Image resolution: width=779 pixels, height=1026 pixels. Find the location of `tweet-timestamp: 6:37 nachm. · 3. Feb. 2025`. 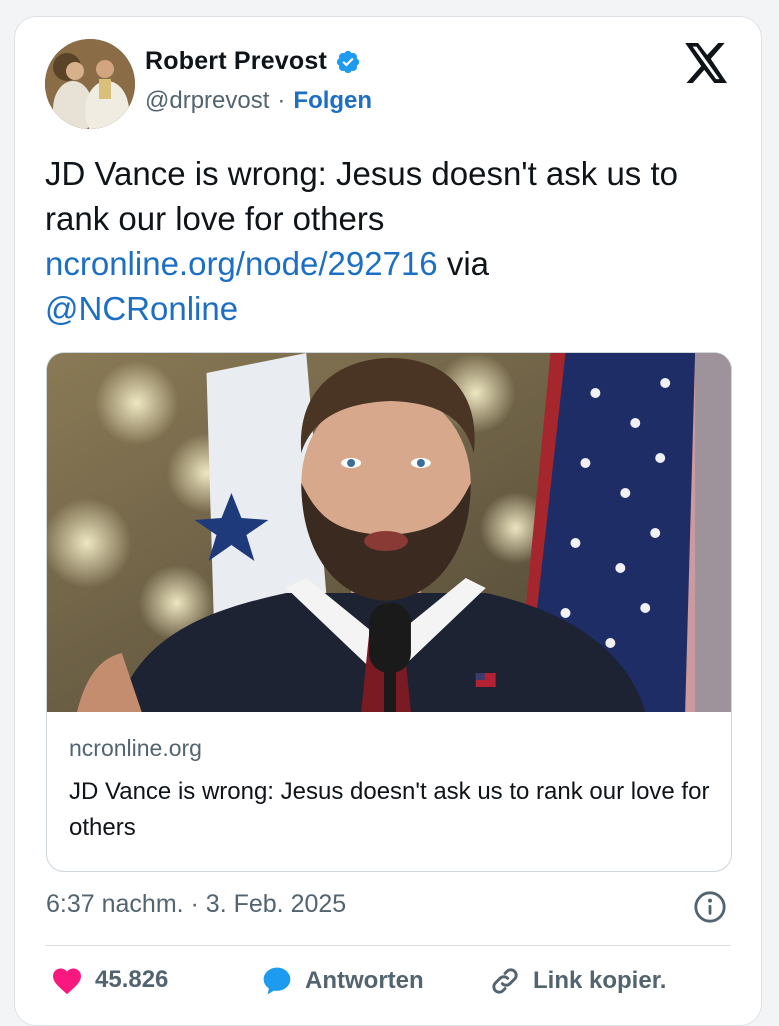

tweet-timestamp: 6:37 nachm. · 3. Feb. 2025 is located at coordinates (196, 904).